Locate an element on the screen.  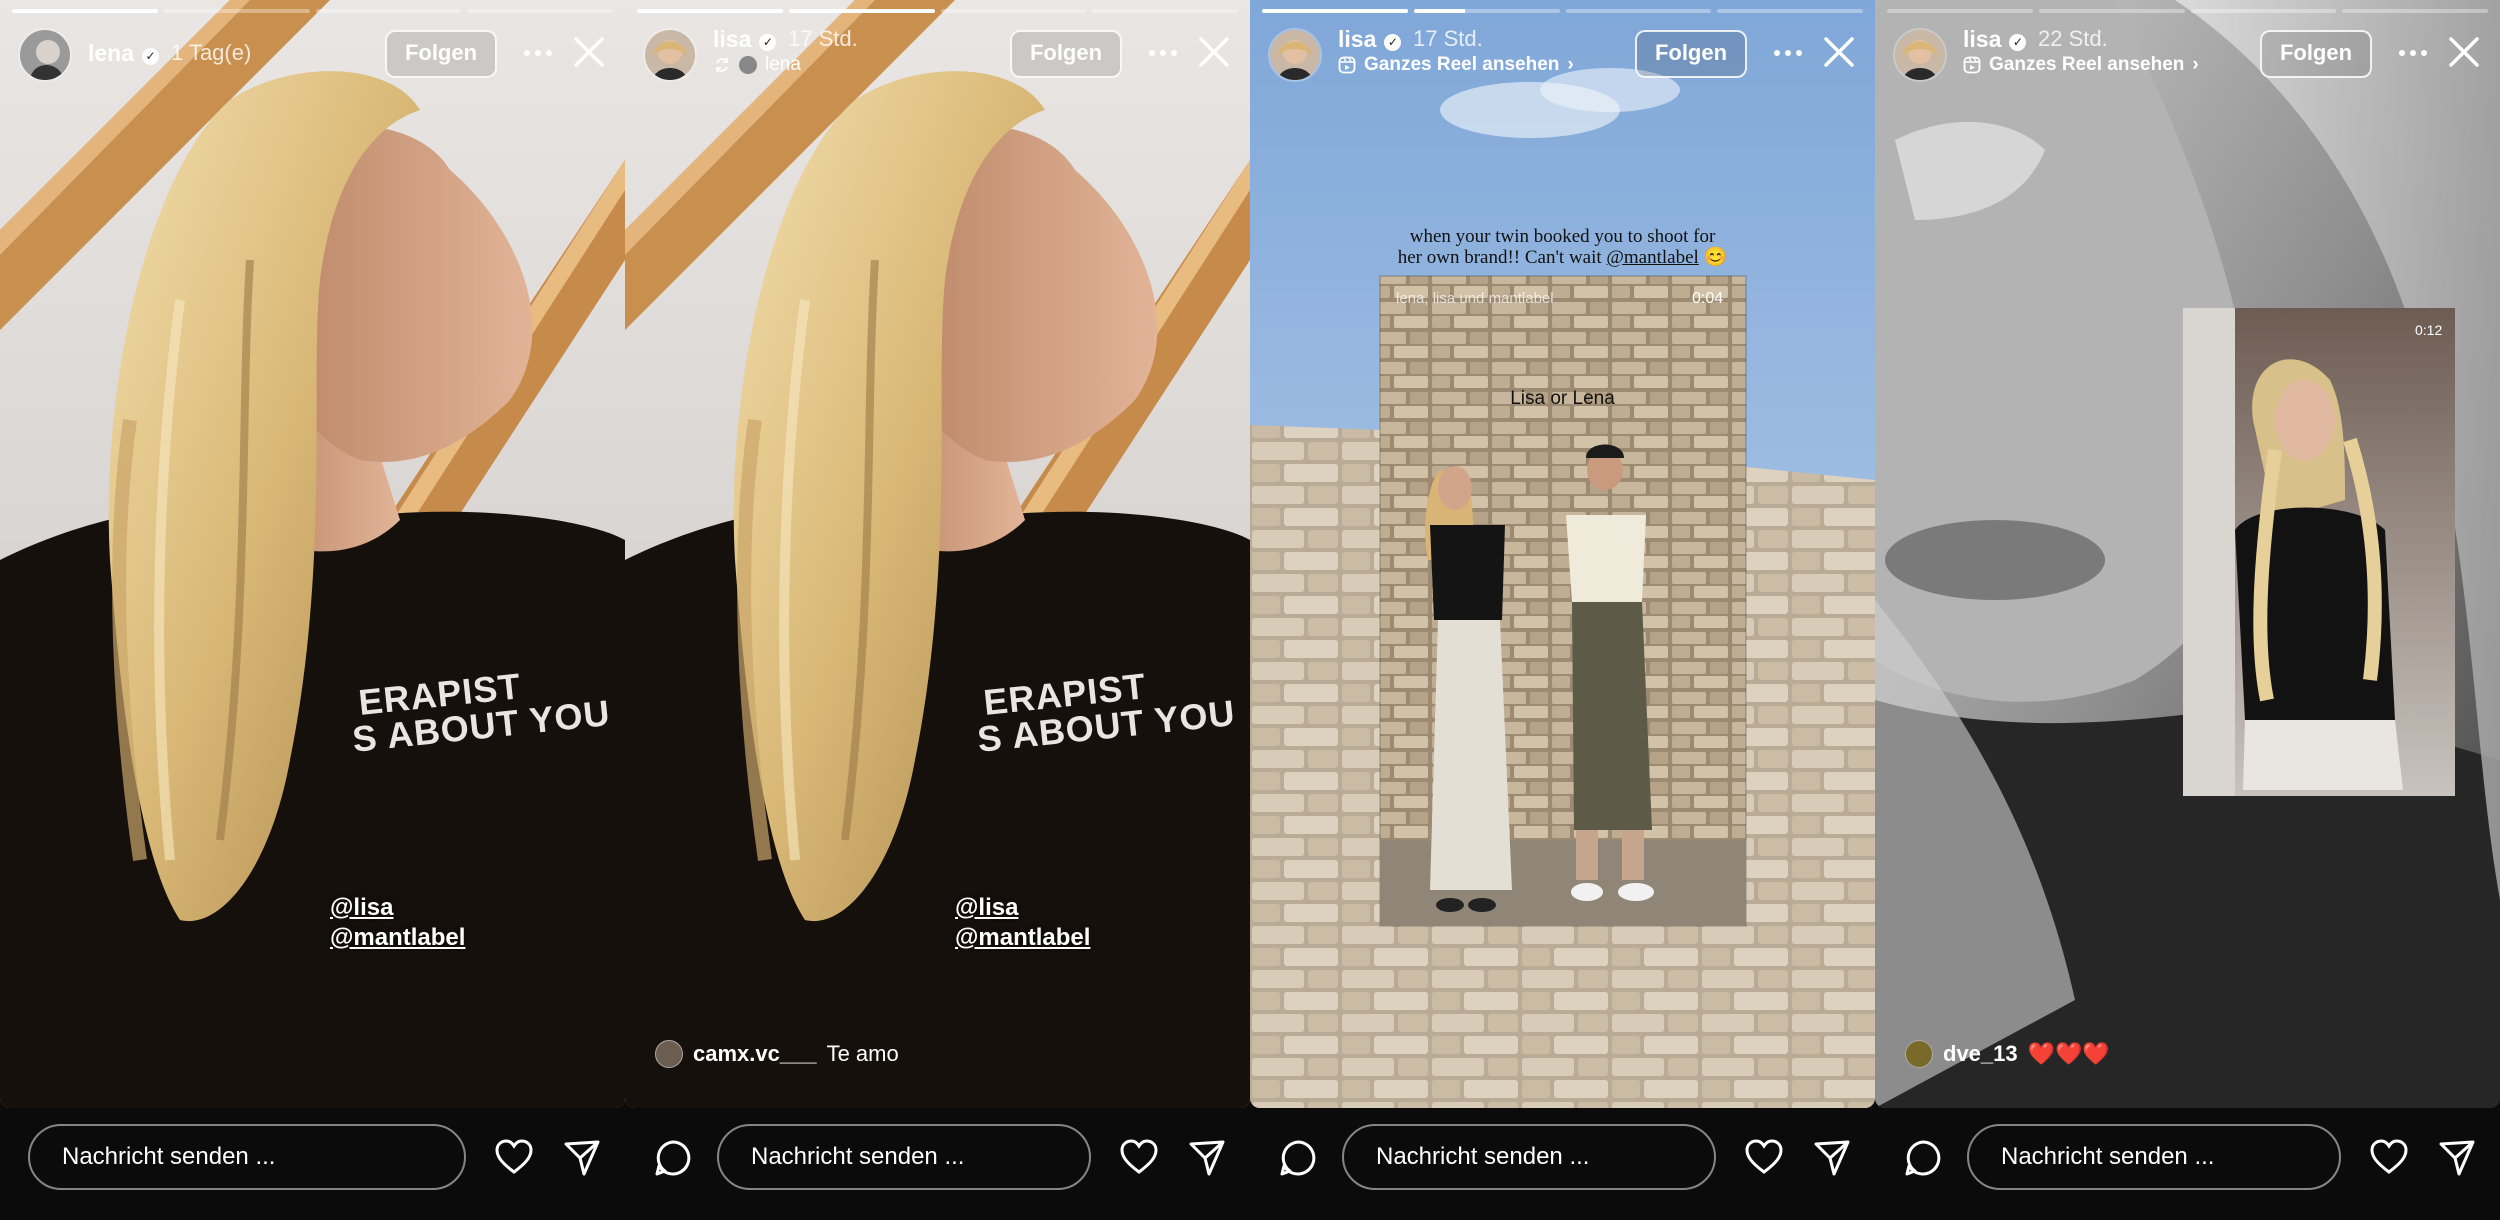
caption-text: her own brand!! Can't wait is located at coordinates (1499, 257).